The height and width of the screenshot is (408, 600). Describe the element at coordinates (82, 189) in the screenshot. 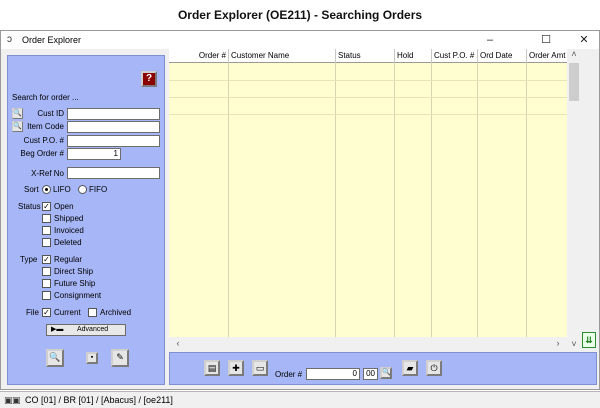

I see `sort-fifo-radio` at that location.